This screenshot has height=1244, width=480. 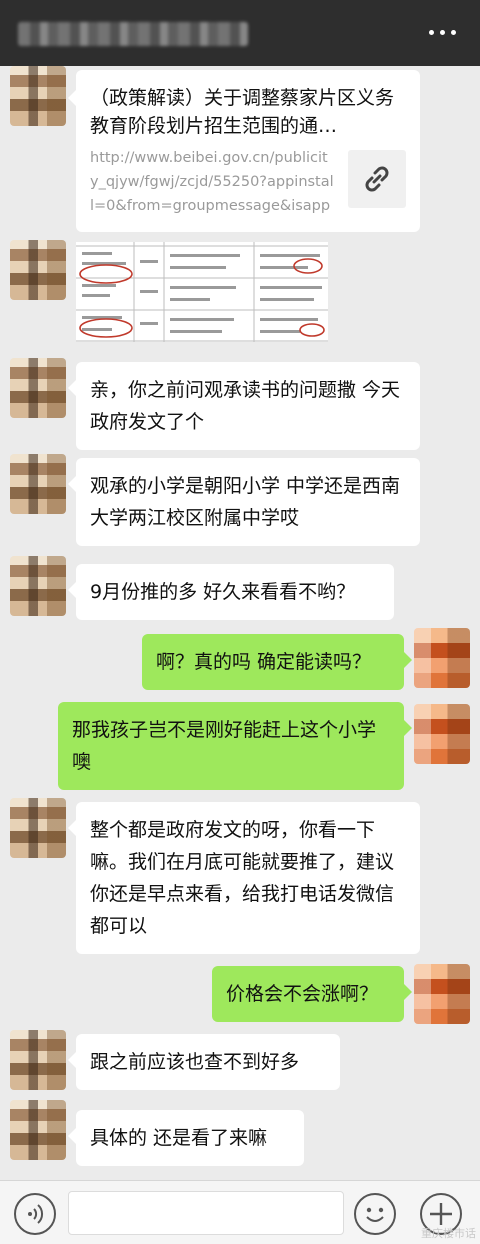 What do you see at coordinates (244, 406) in the screenshot?
I see `message-bubble: 亲，你之前问观承读书的问题撒 今天政府发文了个` at bounding box center [244, 406].